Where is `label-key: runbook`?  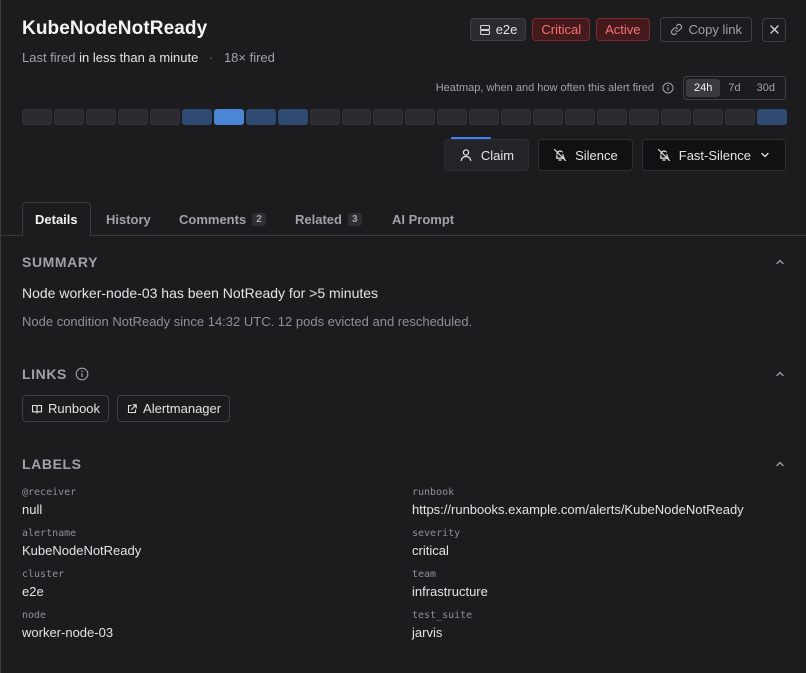
label-key: runbook is located at coordinates (433, 492).